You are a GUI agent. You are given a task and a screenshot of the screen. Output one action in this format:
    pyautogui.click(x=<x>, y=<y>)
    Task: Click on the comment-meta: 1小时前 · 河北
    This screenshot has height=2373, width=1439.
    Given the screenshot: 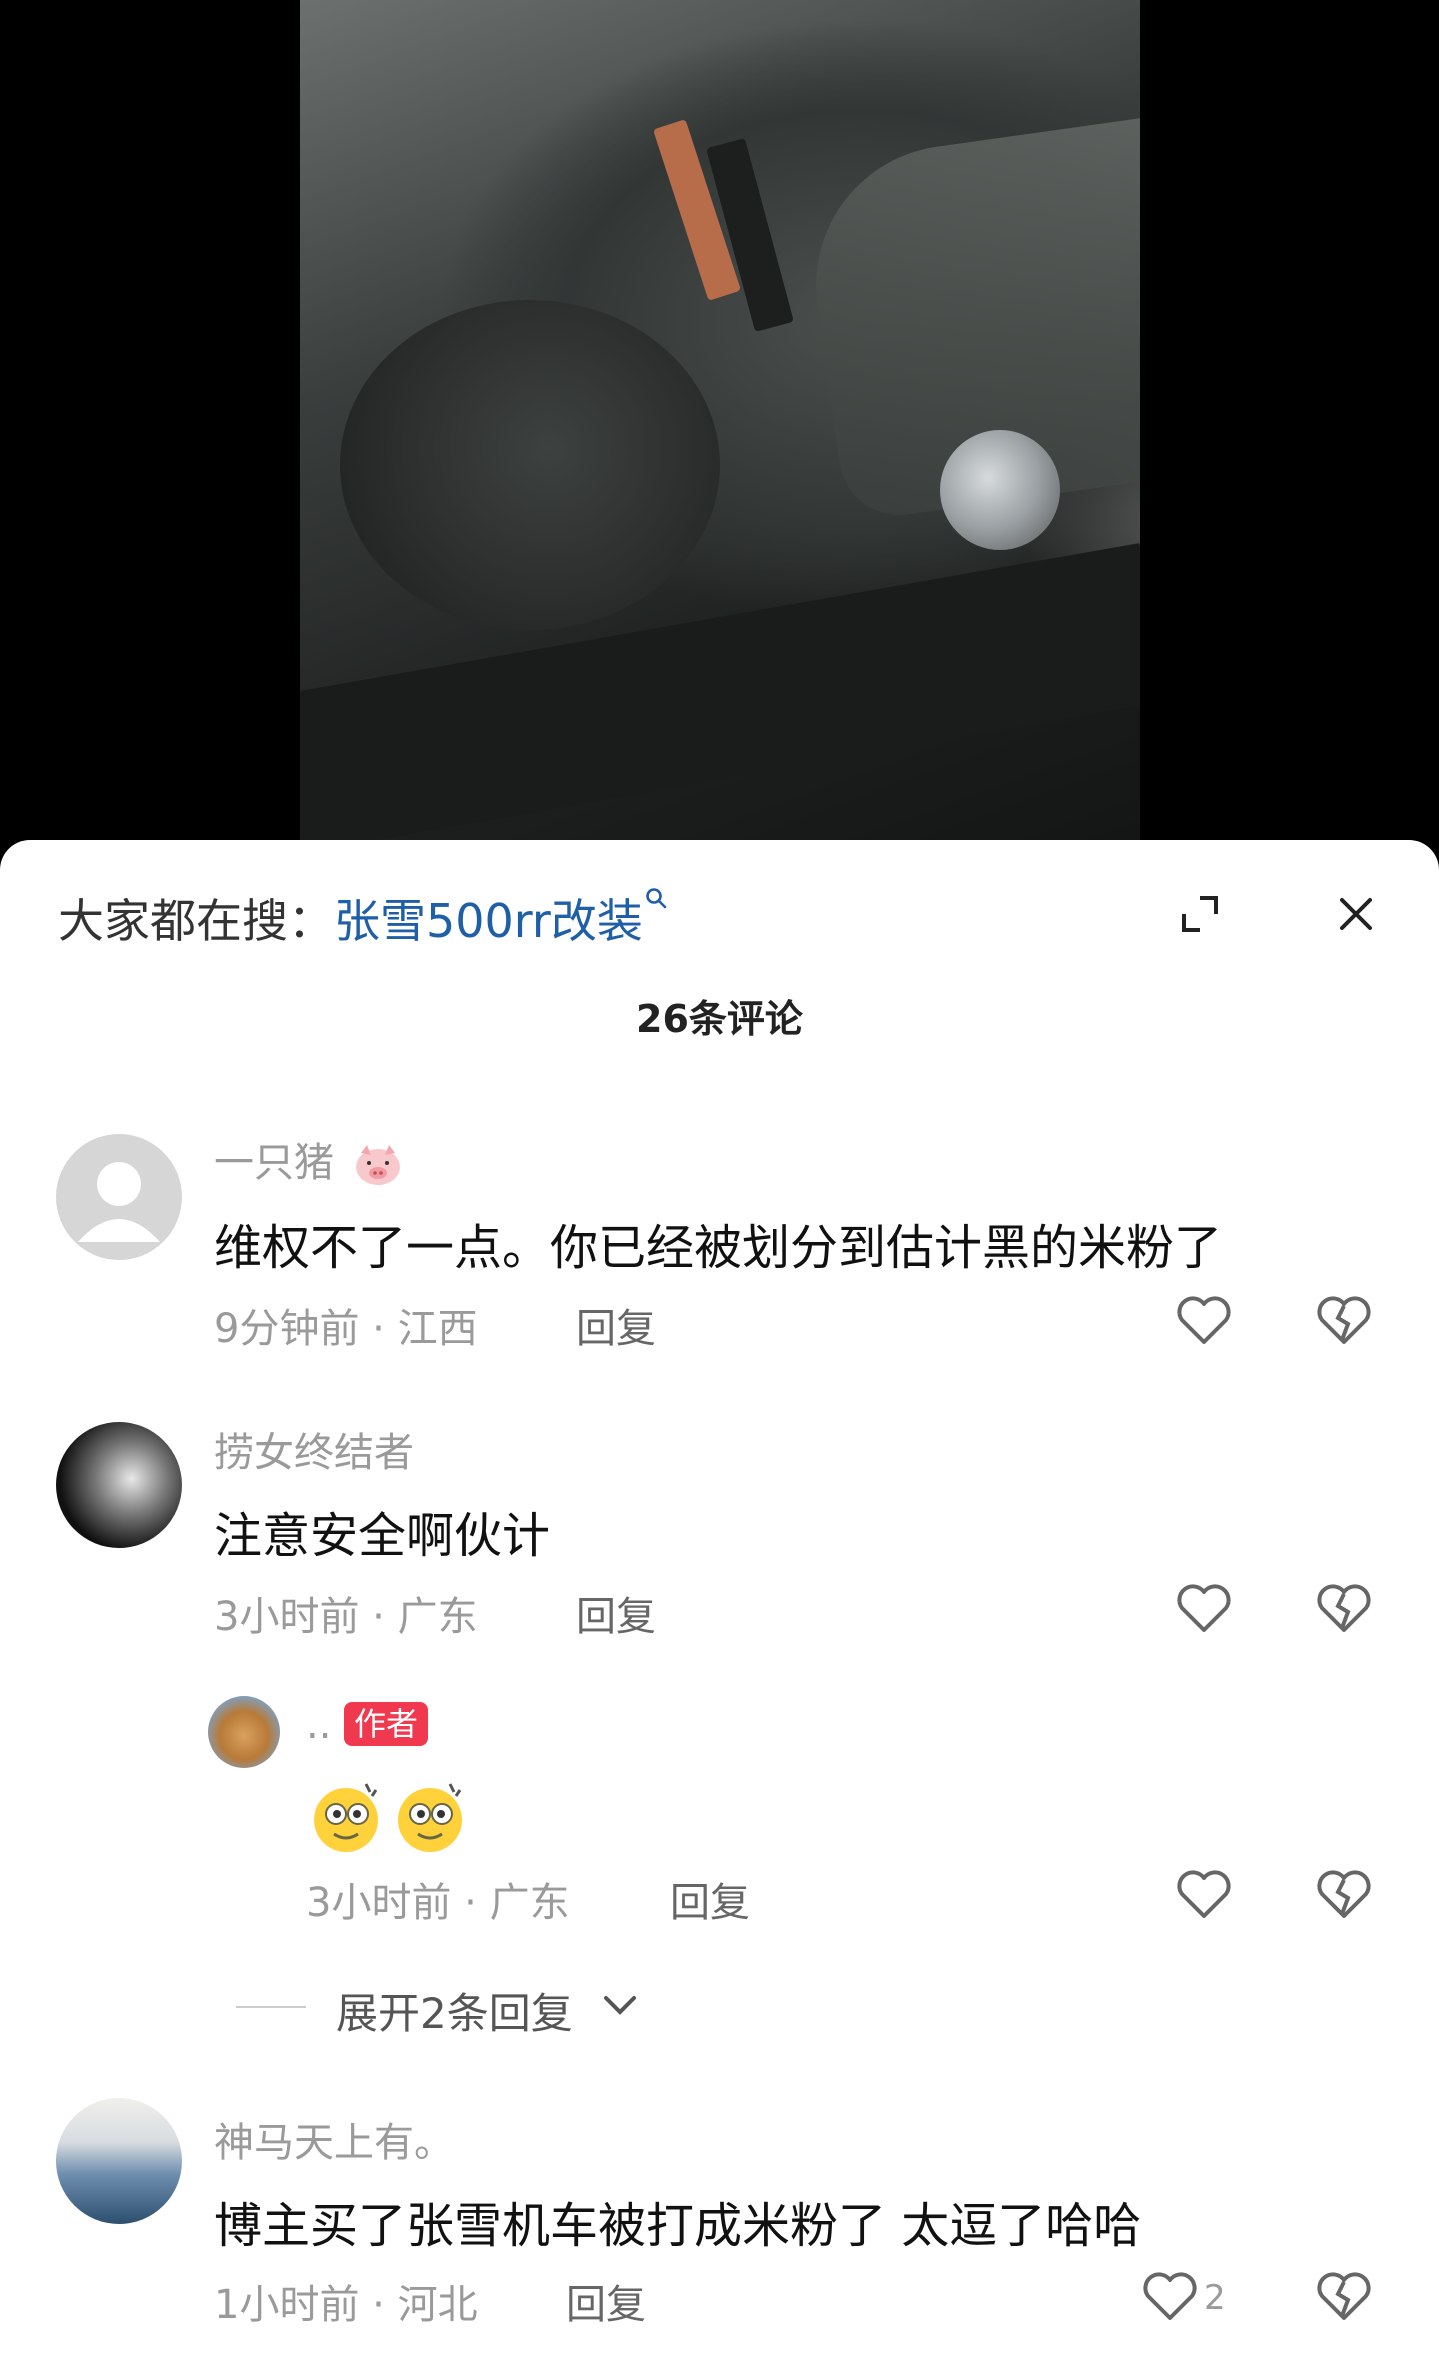 What is the action you would take?
    pyautogui.click(x=346, y=2305)
    